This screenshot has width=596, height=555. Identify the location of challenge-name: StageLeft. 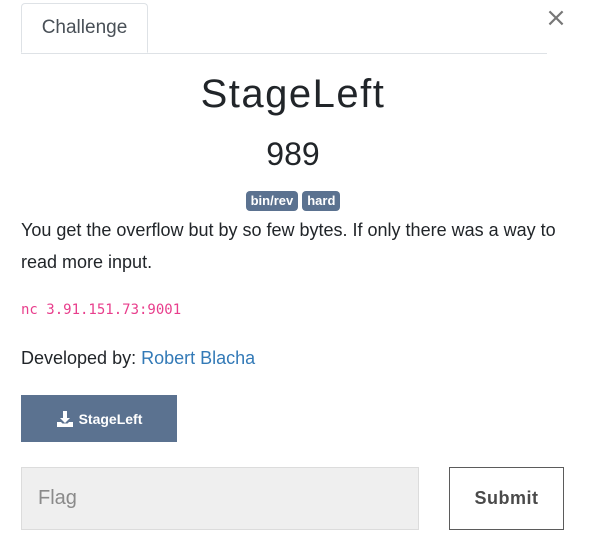
(293, 94).